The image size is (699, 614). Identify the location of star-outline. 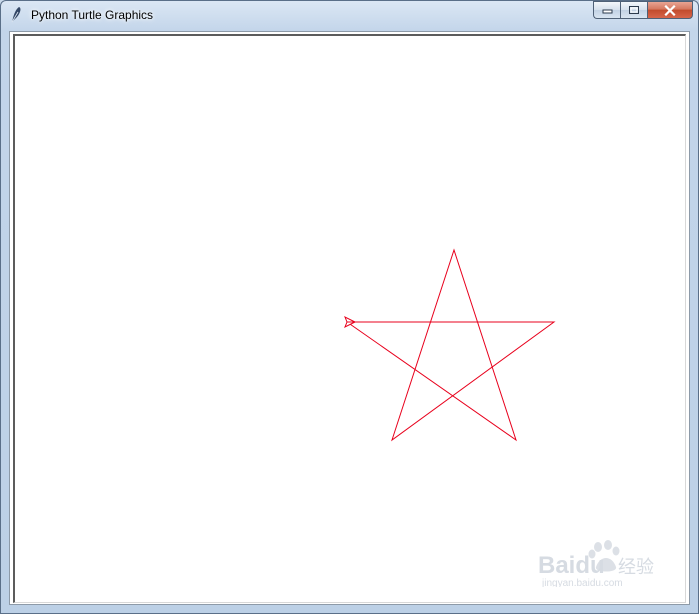
(451, 345).